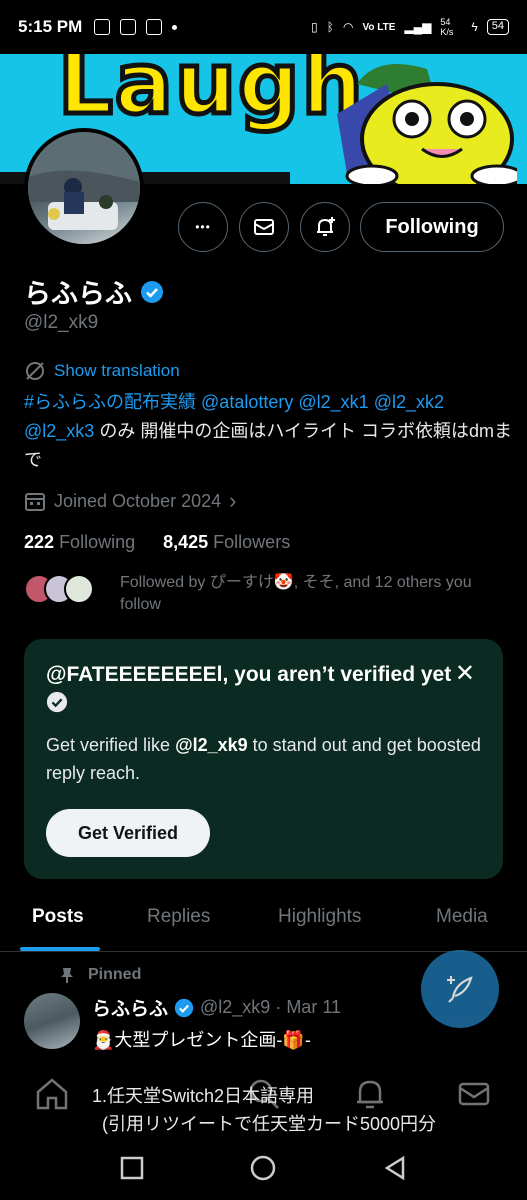 This screenshot has width=527, height=1200. I want to click on home-button-icon, so click(263, 1168).